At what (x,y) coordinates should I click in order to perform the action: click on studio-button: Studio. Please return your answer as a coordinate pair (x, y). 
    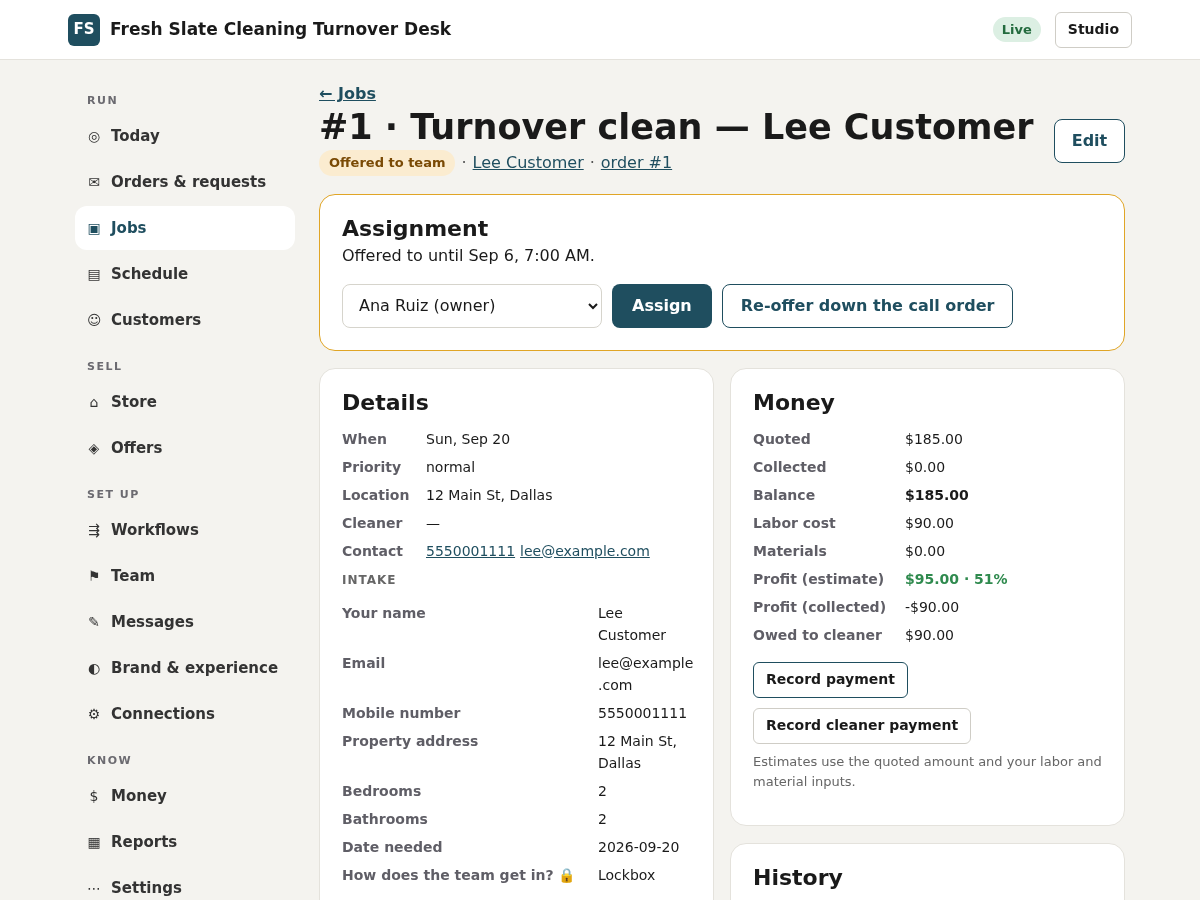
    Looking at the image, I should click on (1093, 29).